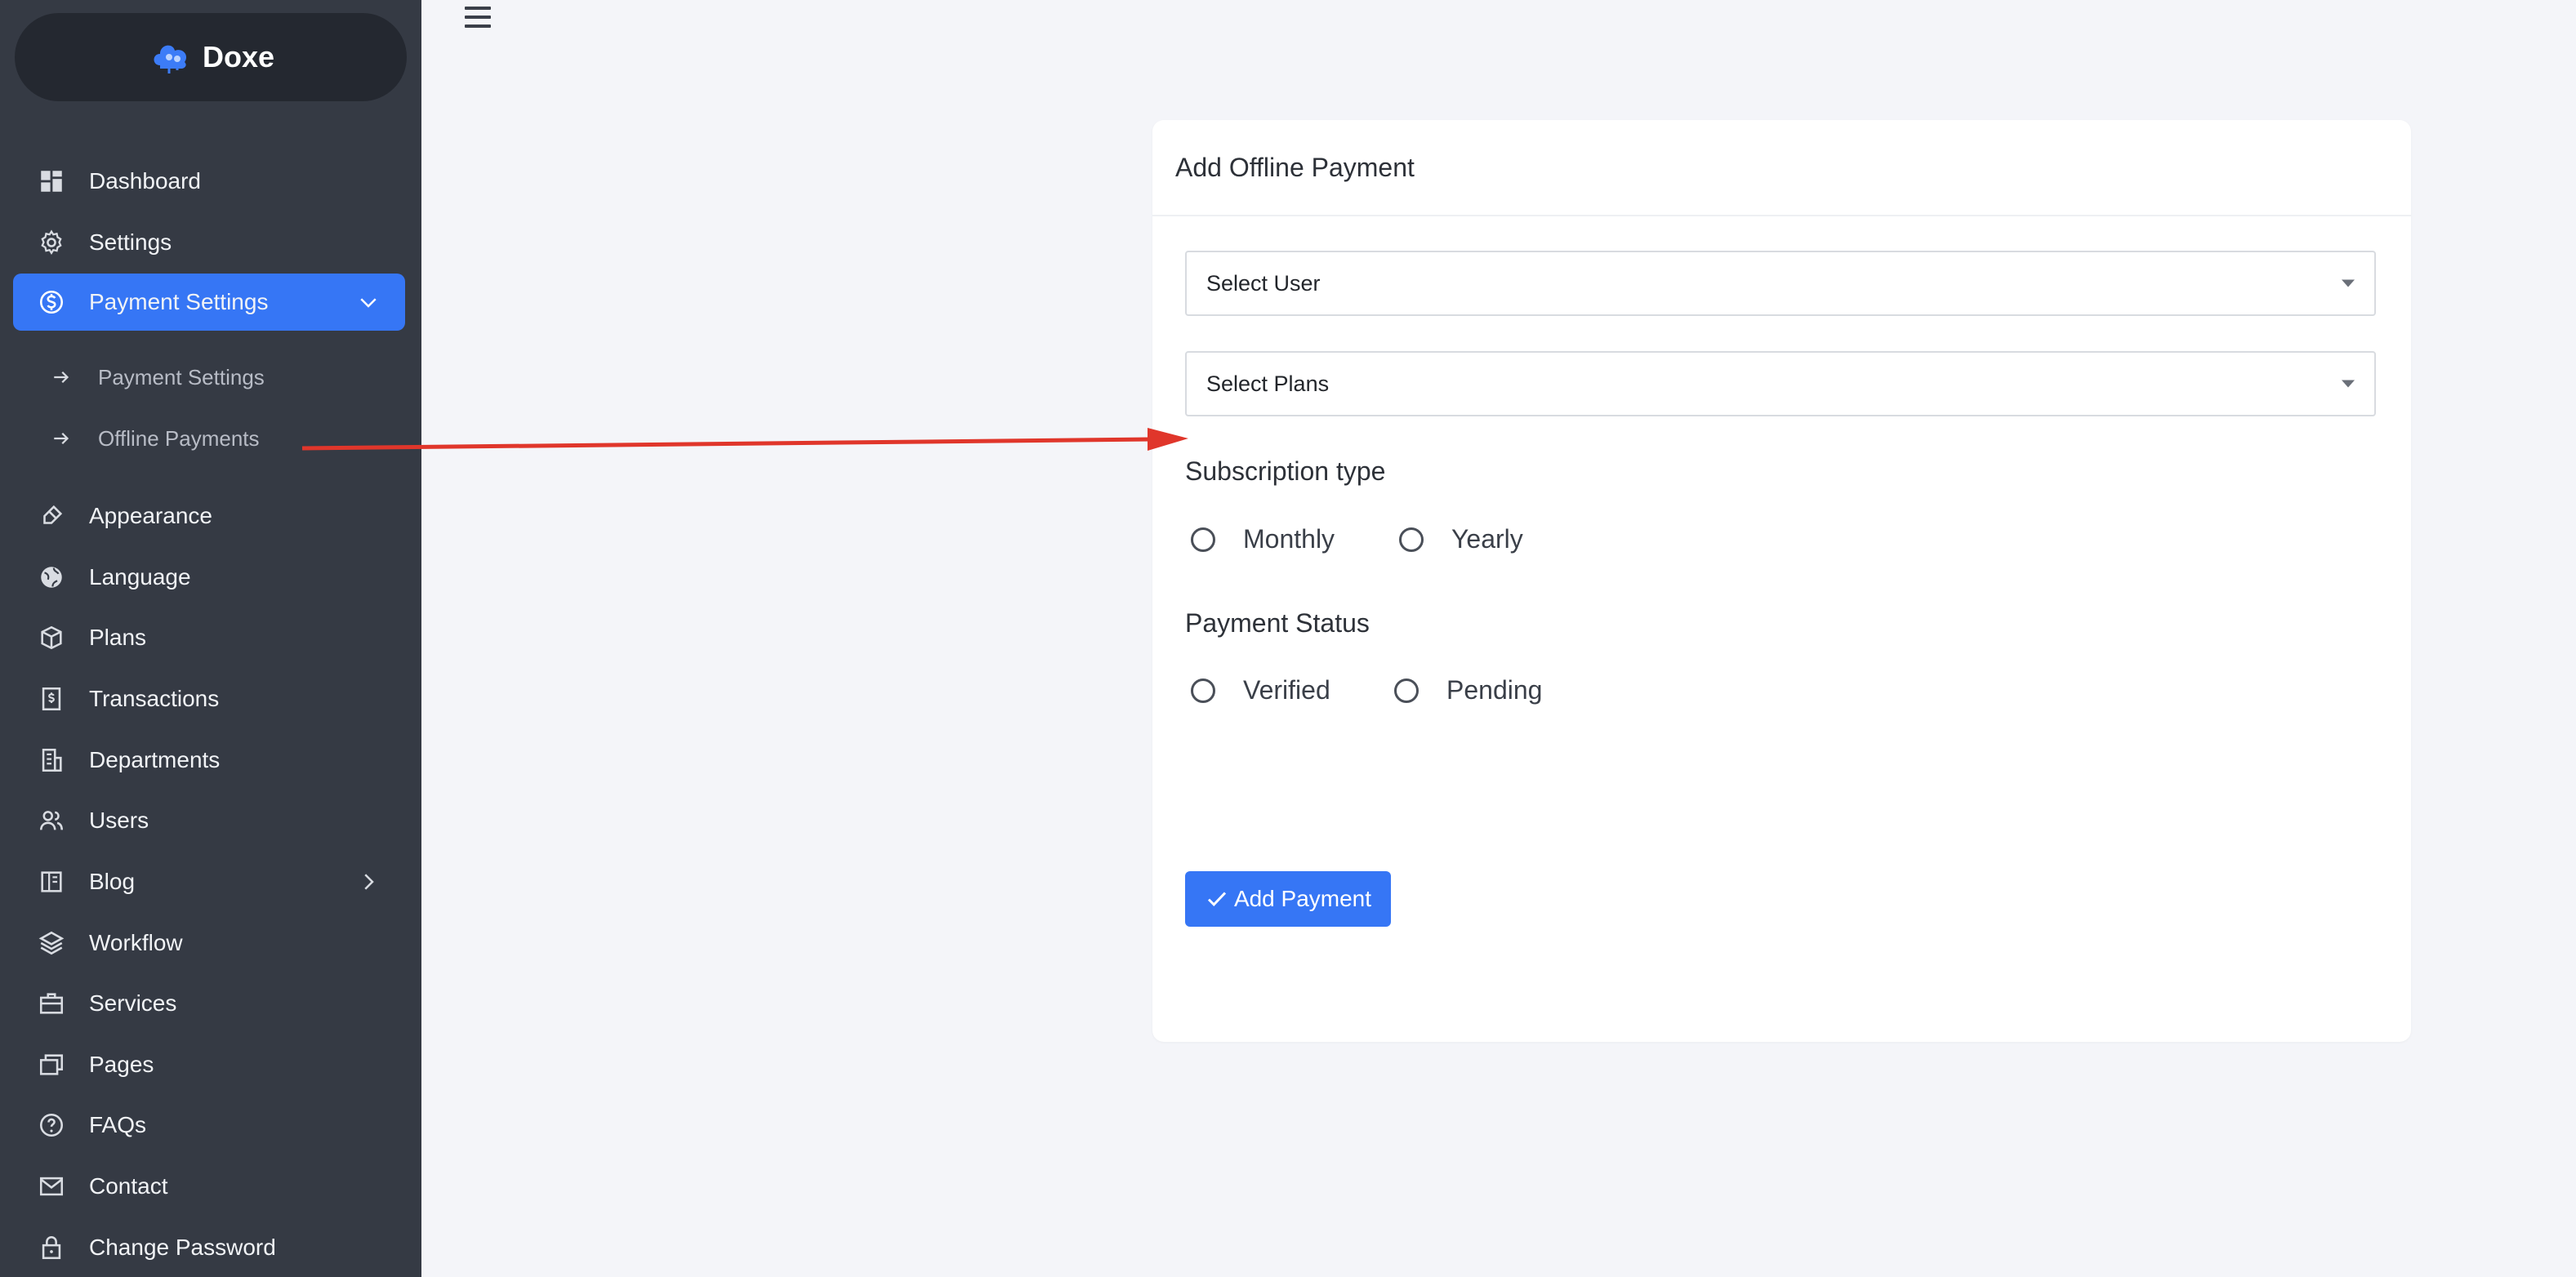 This screenshot has height=1277, width=2576. What do you see at coordinates (136, 943) in the screenshot?
I see `sidebar-item-label: Workflow` at bounding box center [136, 943].